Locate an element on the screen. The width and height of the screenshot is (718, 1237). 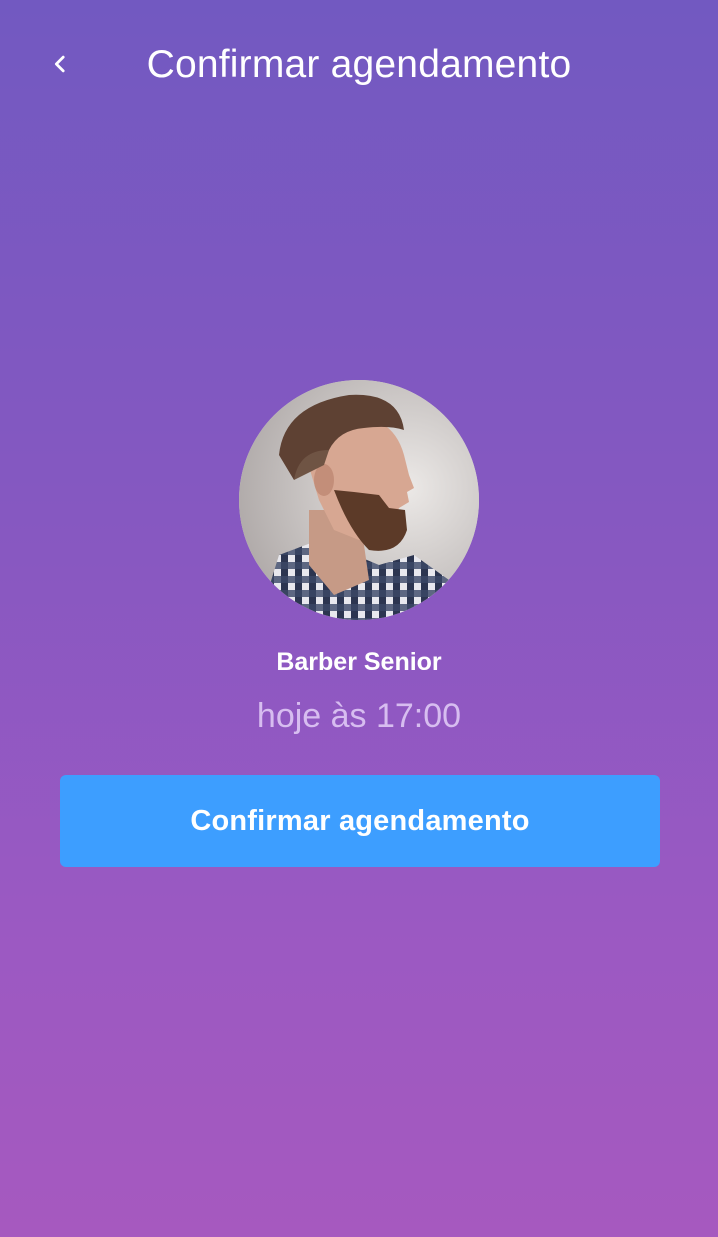
barber-avatar-image is located at coordinates (359, 500).